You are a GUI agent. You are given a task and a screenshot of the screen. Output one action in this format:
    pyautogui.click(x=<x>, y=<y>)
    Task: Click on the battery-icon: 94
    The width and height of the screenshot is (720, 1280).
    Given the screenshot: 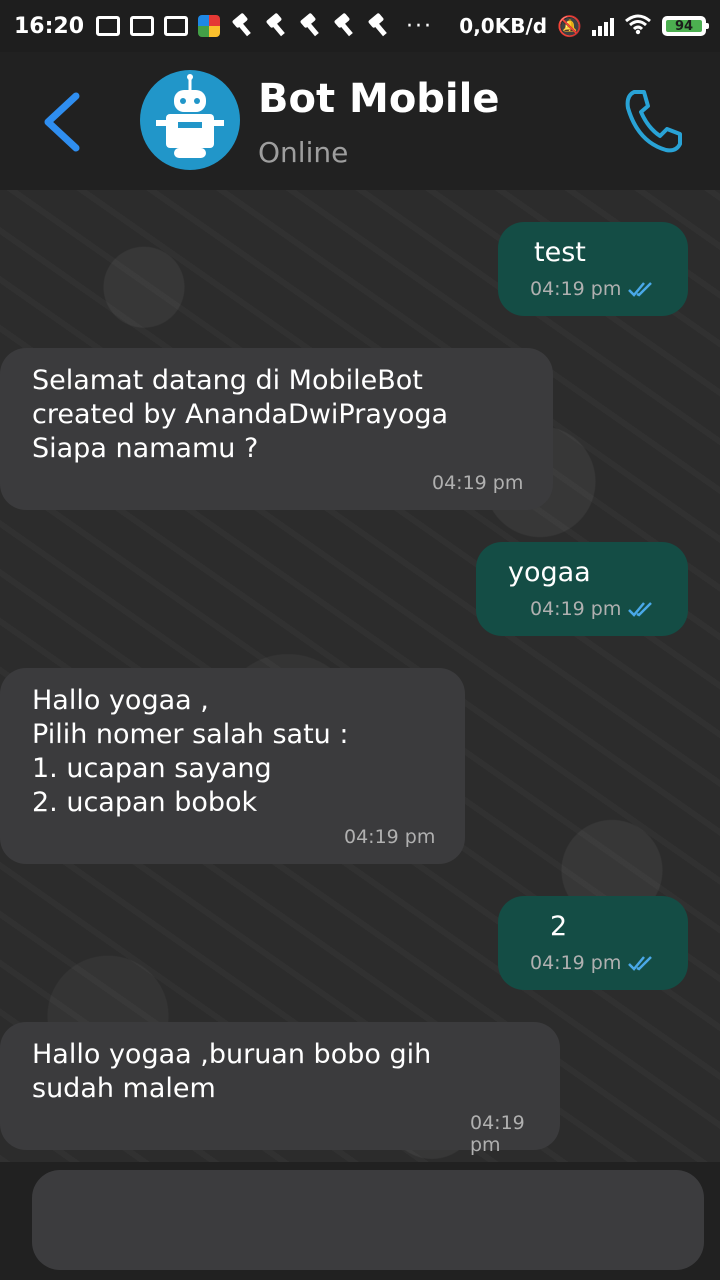 What is the action you would take?
    pyautogui.click(x=685, y=26)
    